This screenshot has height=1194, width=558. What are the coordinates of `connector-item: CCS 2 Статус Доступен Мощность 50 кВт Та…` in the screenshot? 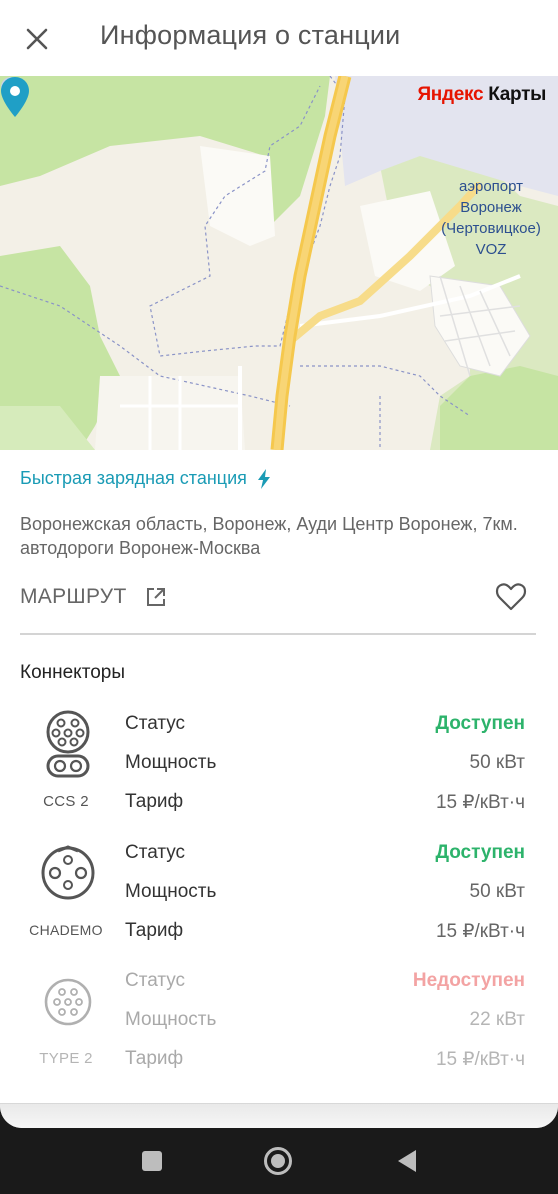 It's located at (279, 764).